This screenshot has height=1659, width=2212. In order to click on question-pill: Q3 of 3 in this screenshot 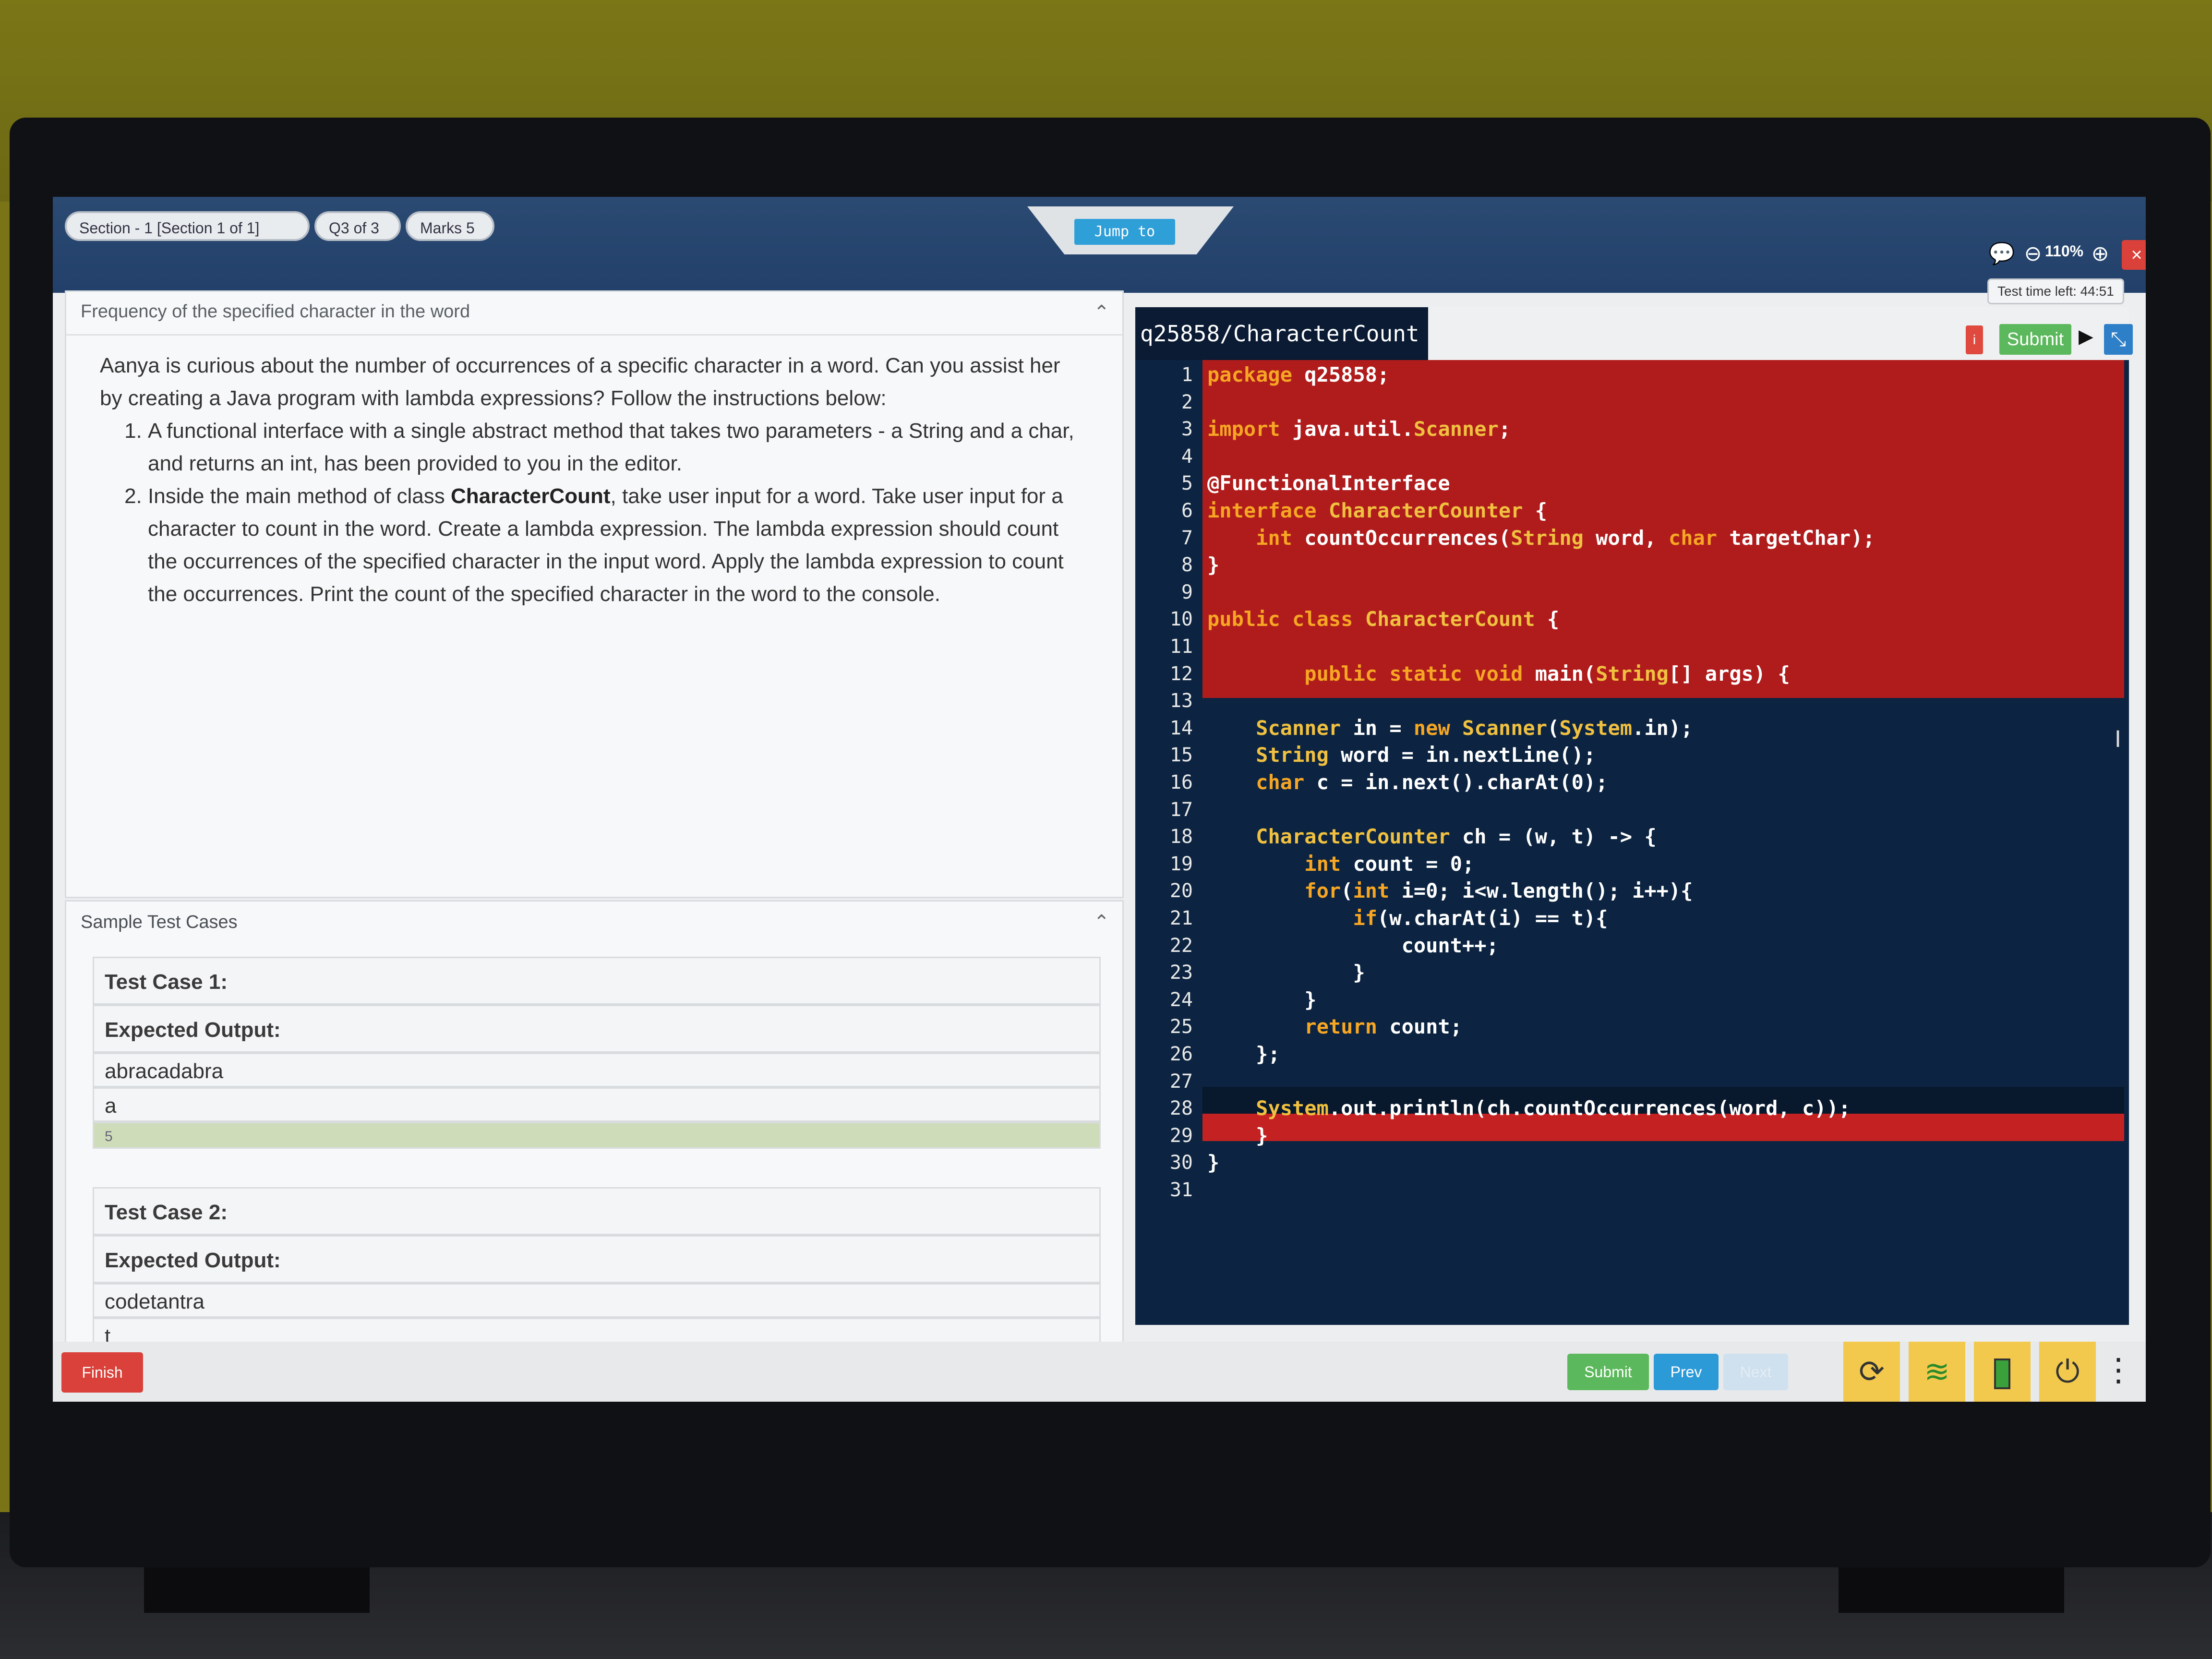, I will do `click(357, 226)`.